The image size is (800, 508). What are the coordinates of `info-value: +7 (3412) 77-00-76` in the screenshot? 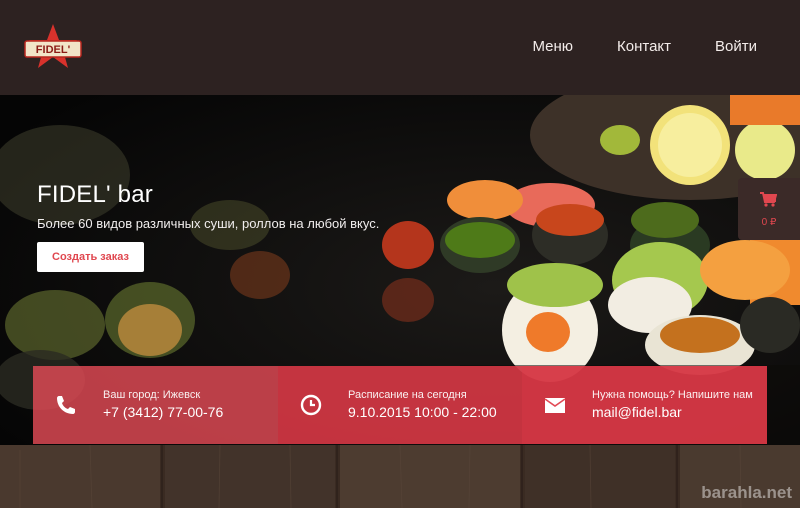 It's located at (163, 412).